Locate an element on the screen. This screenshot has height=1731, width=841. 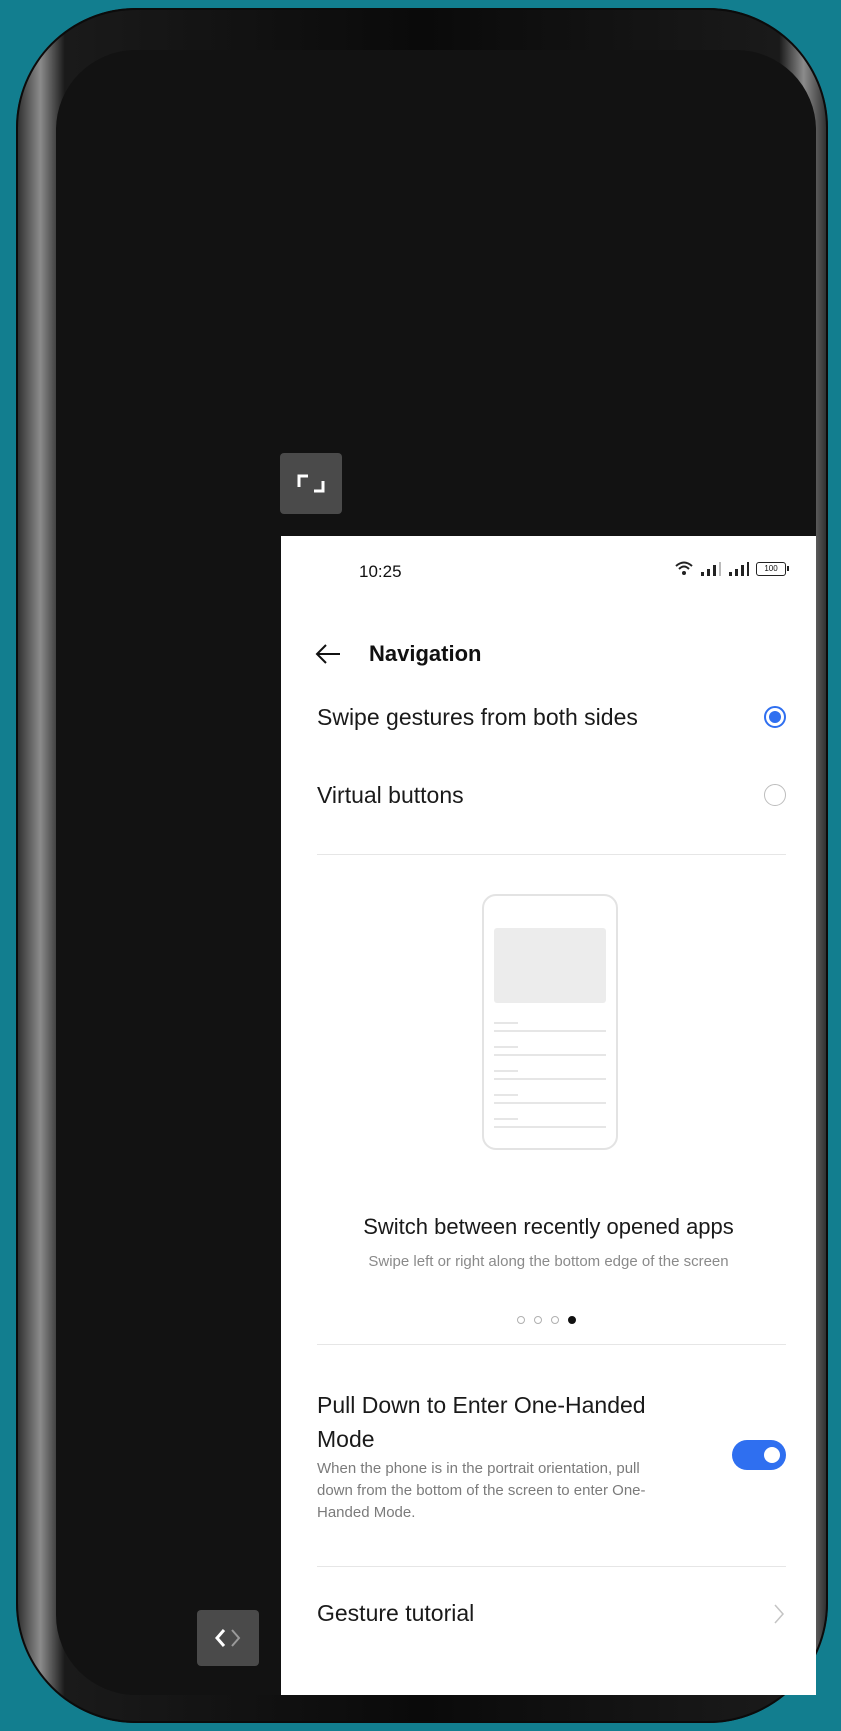
status-icons: 100 is located at coordinates (731, 568).